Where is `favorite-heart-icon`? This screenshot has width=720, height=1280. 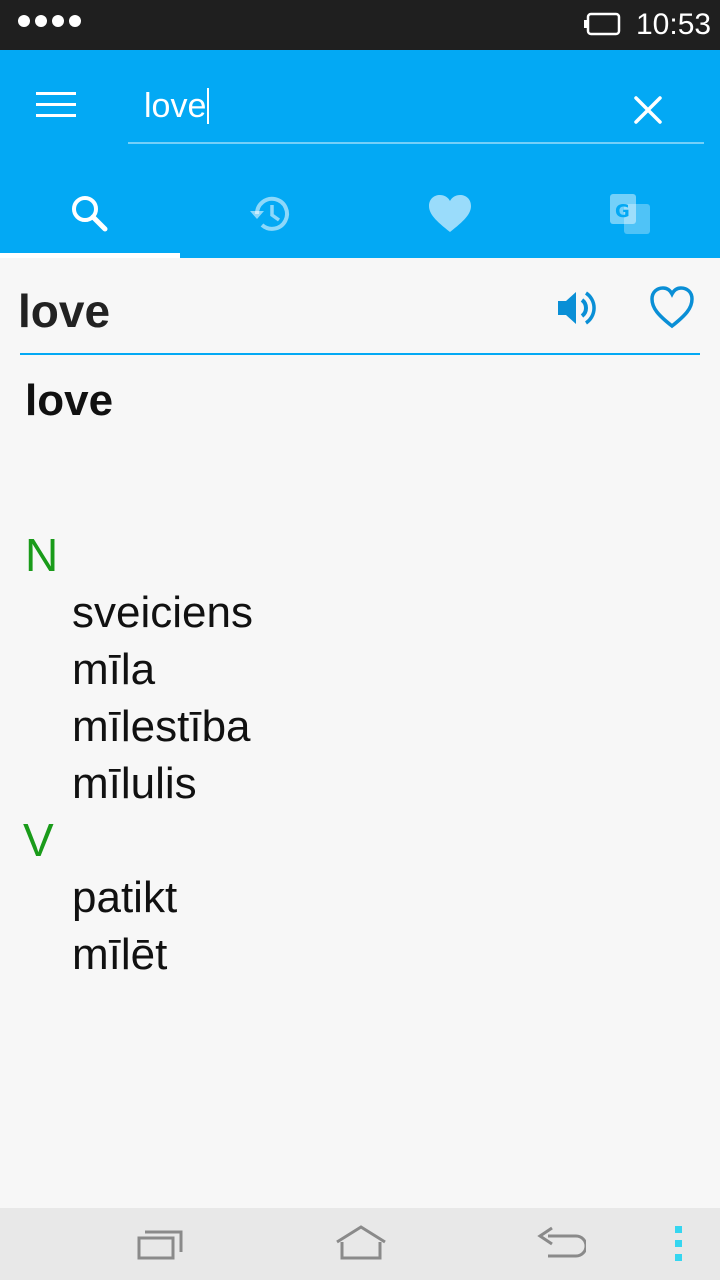 favorite-heart-icon is located at coordinates (672, 308).